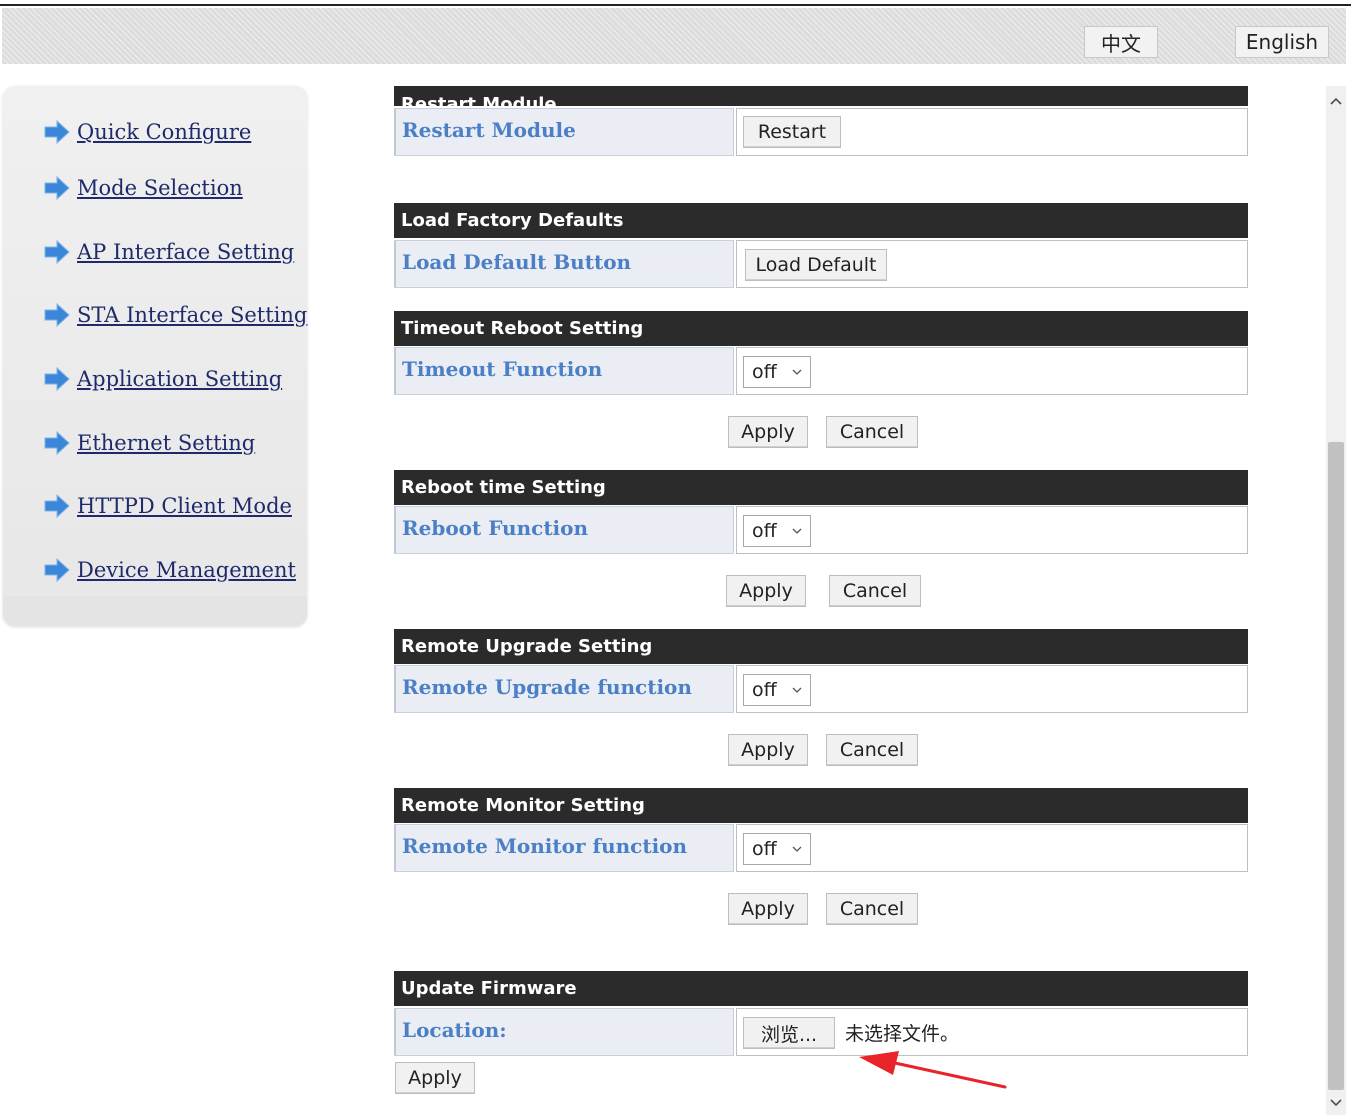 The image size is (1351, 1115). What do you see at coordinates (155, 611) in the screenshot?
I see `sidebar-footer` at bounding box center [155, 611].